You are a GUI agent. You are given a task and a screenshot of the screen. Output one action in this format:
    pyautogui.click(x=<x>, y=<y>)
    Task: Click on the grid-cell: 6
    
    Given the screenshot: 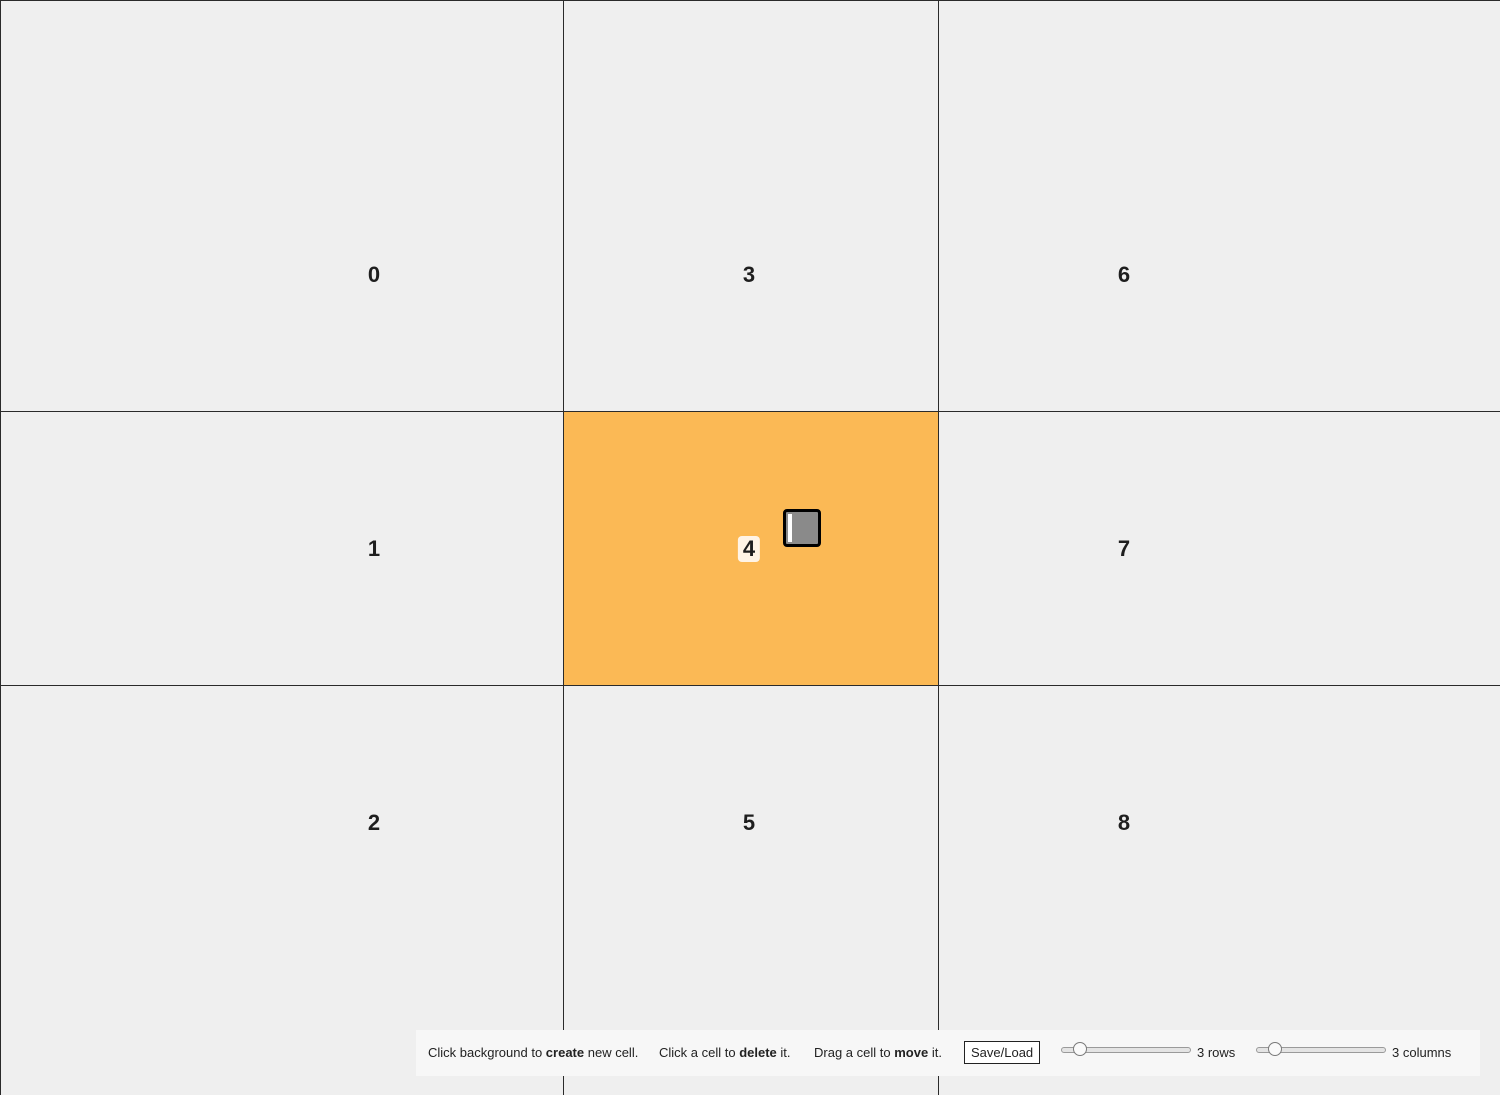 What is the action you would take?
    pyautogui.click(x=1219, y=206)
    